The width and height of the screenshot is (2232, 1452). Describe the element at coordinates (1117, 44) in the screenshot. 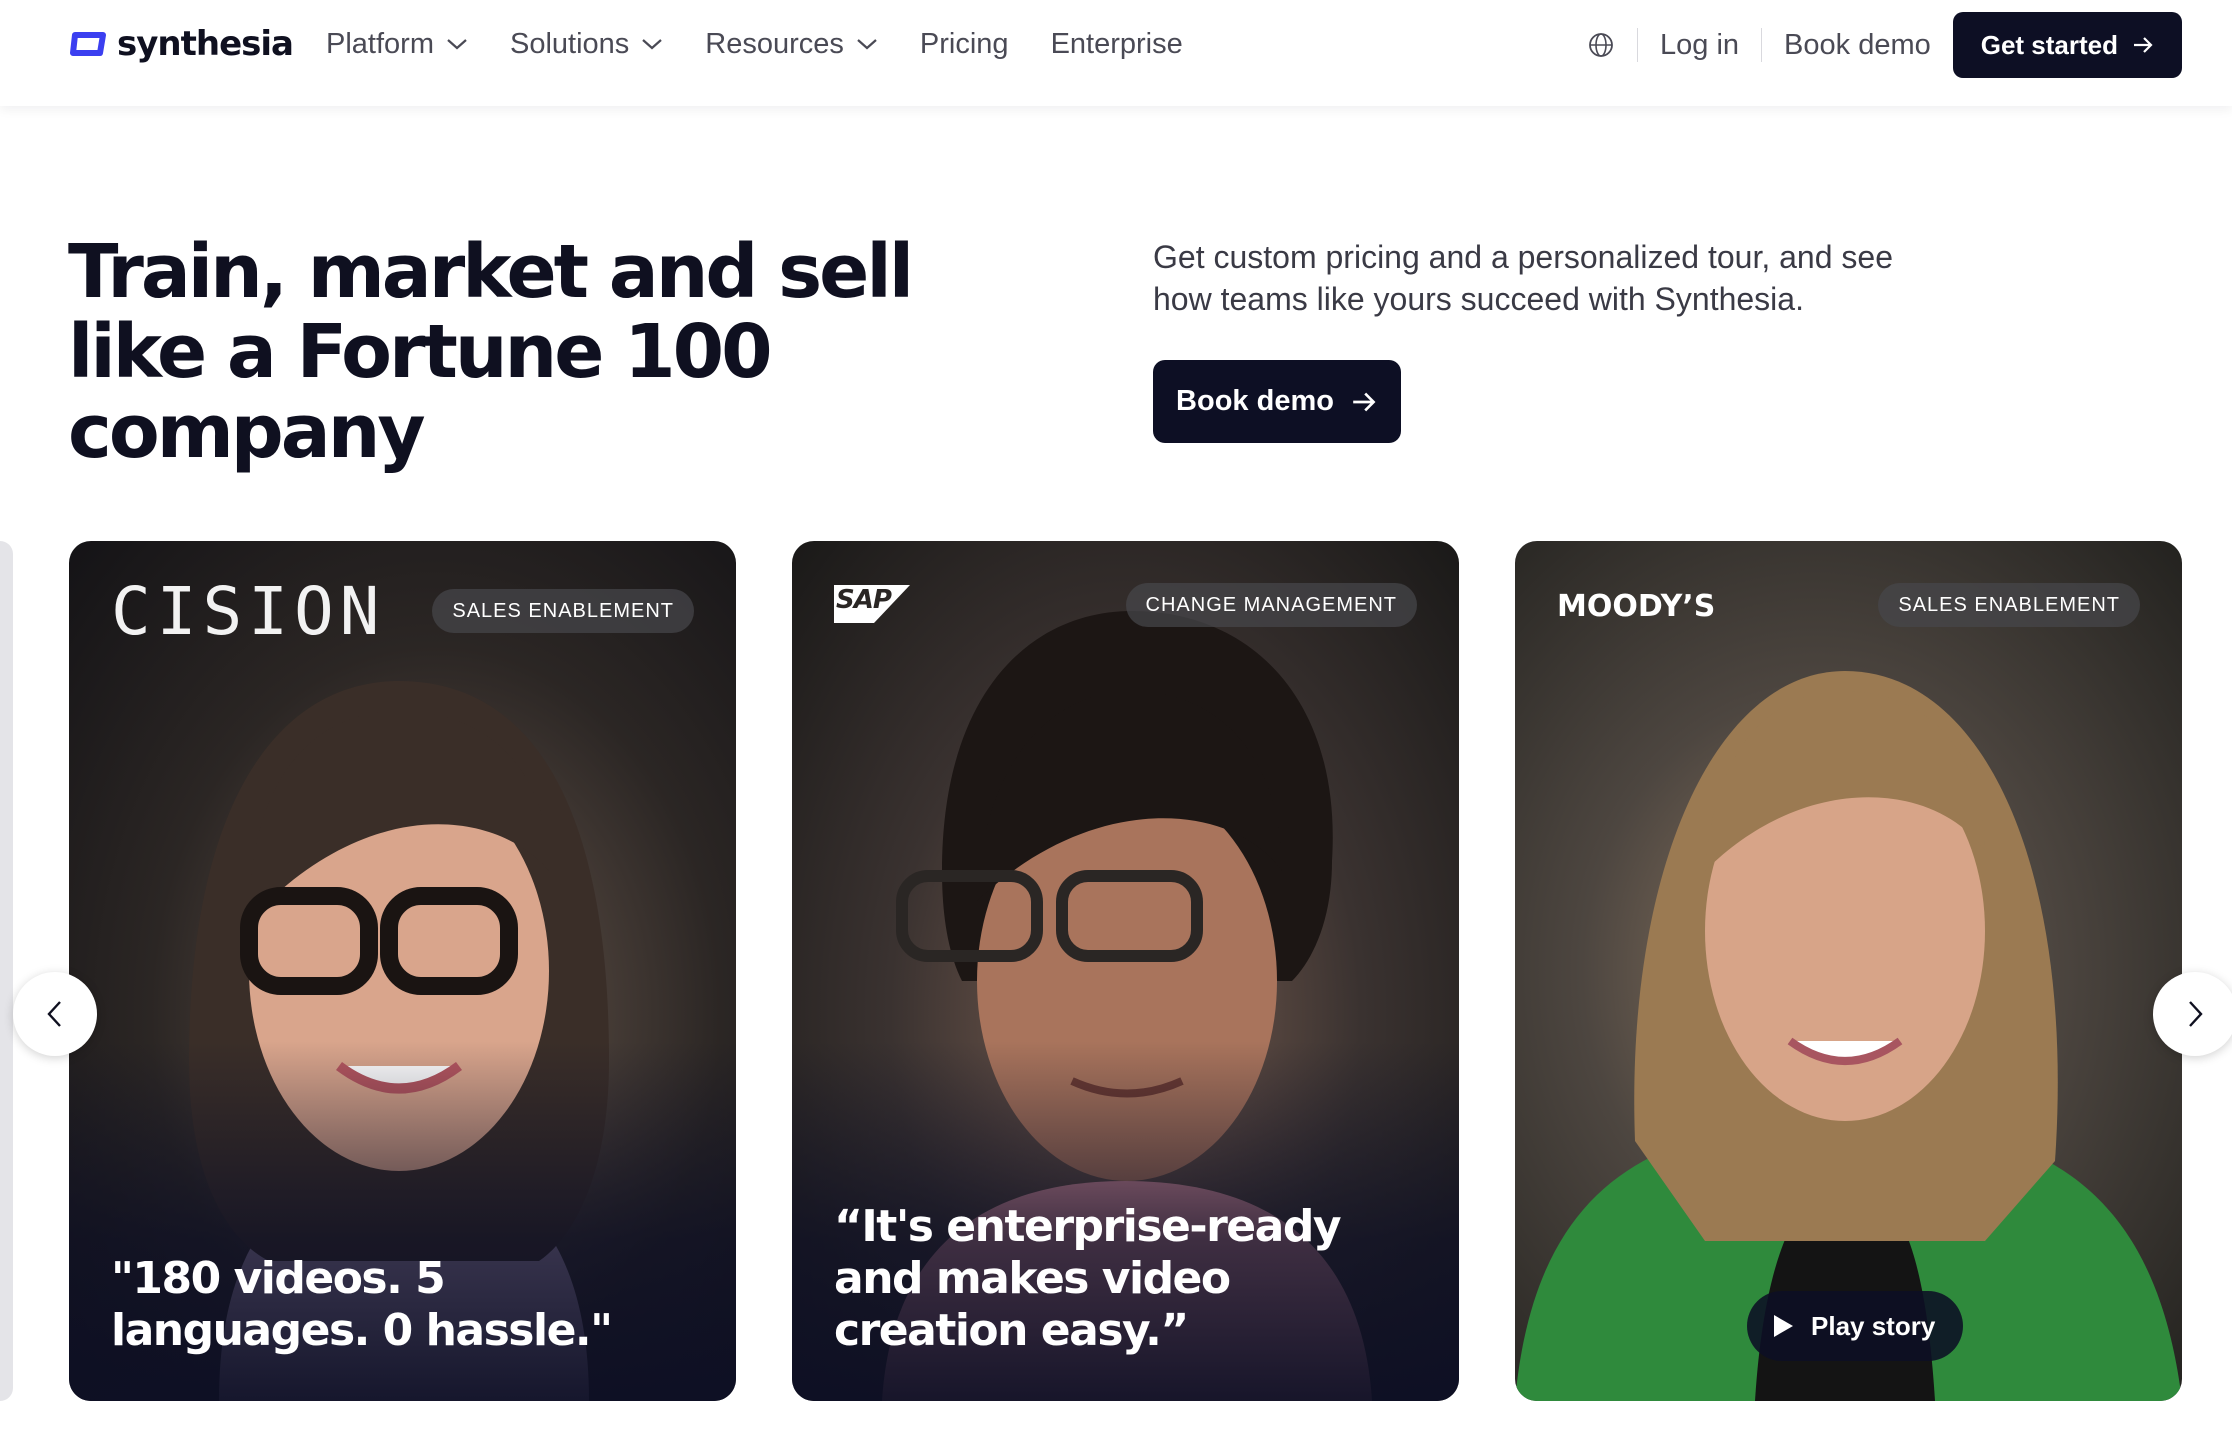

I see `nav-enterprise: Enterprise` at that location.